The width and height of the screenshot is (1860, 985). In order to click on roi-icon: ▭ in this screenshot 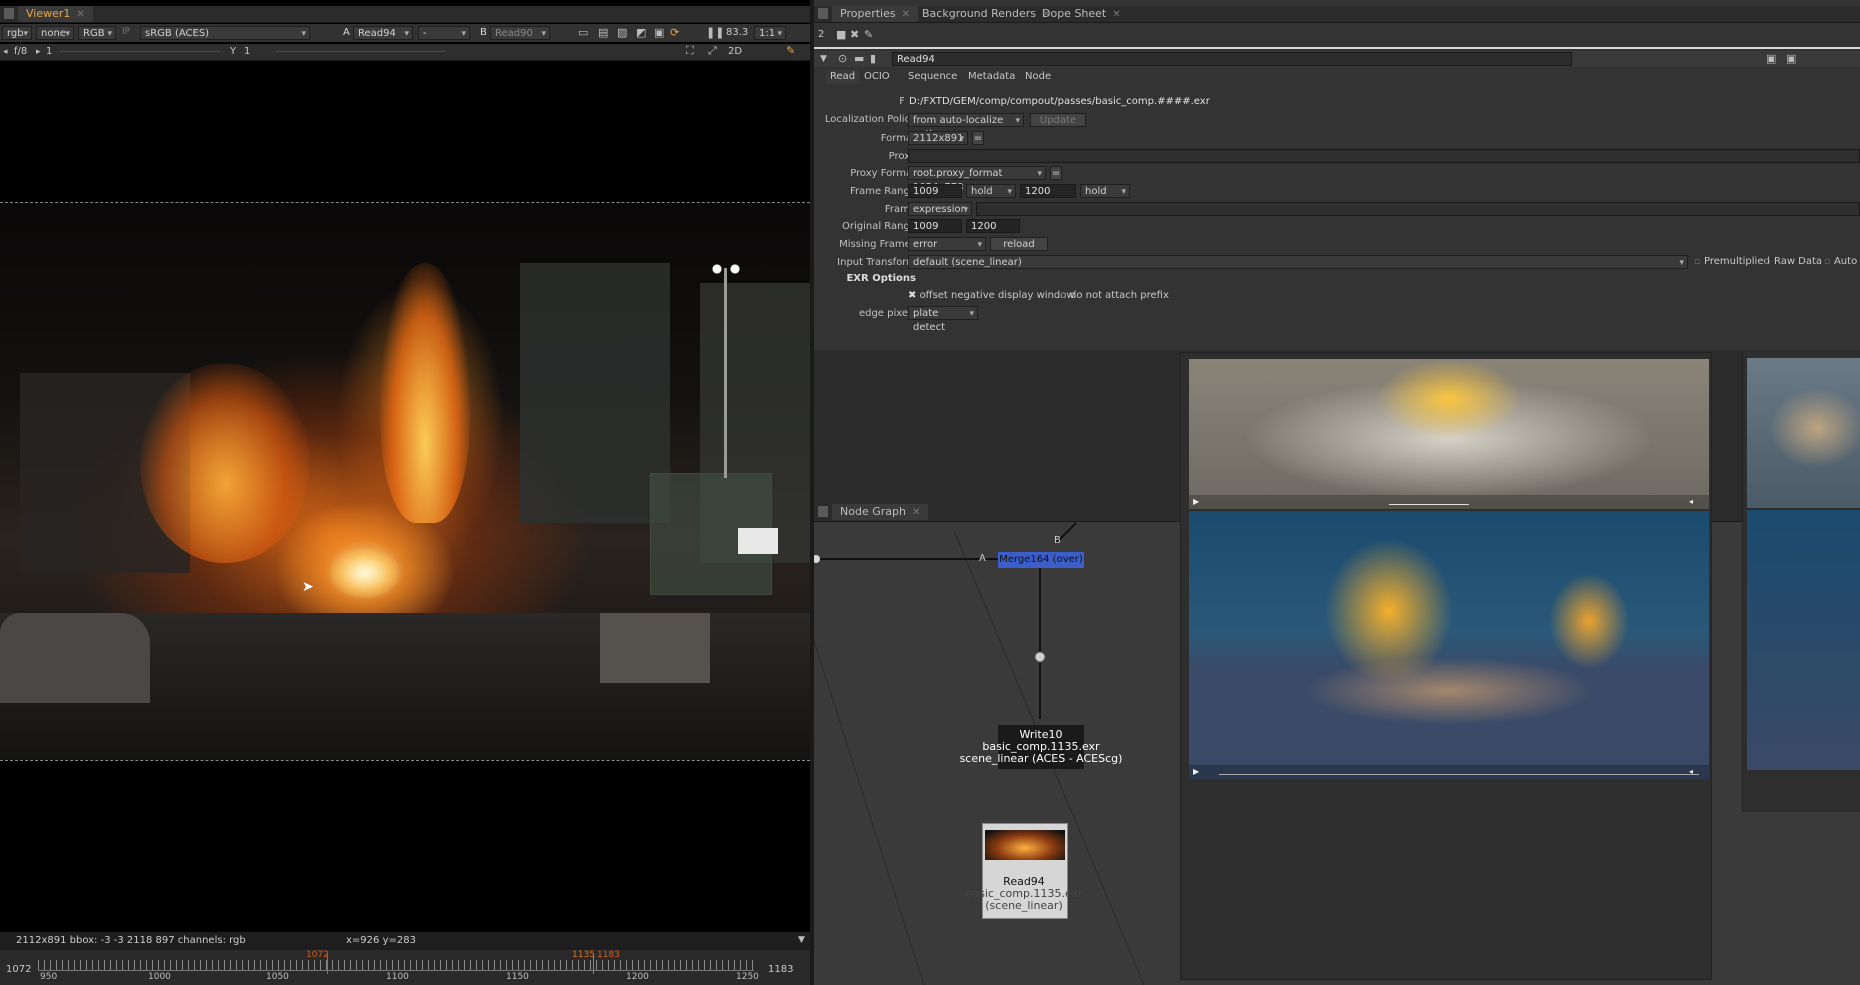, I will do `click(583, 33)`.